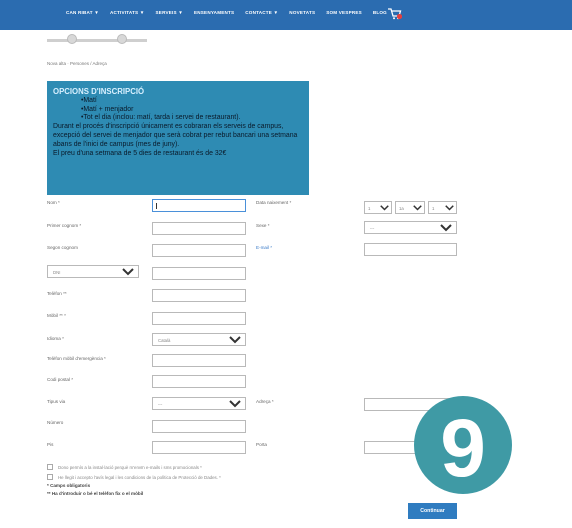 This screenshot has height=528, width=572. What do you see at coordinates (199, 339) in the screenshot?
I see `idioma-select: Català` at bounding box center [199, 339].